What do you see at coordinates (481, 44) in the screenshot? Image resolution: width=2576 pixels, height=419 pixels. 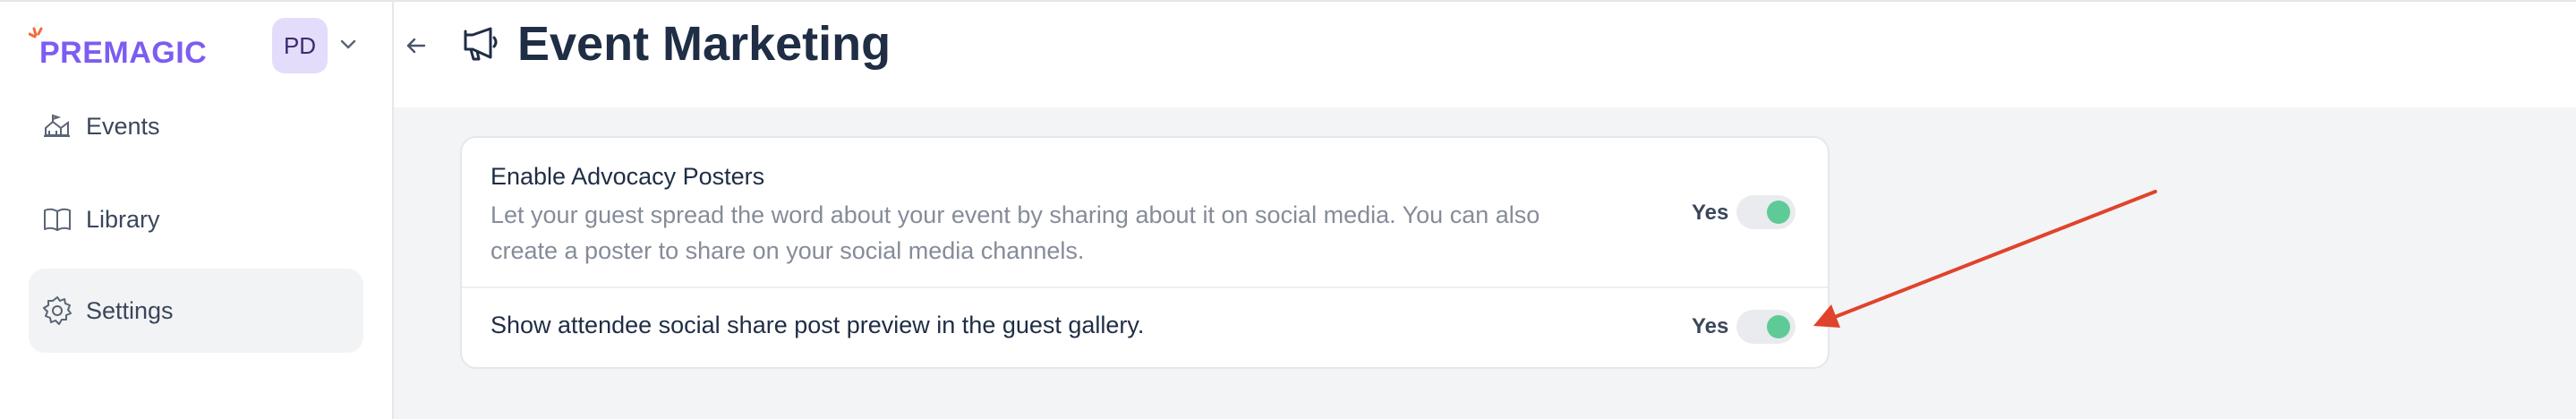 I see `megaphone-icon` at bounding box center [481, 44].